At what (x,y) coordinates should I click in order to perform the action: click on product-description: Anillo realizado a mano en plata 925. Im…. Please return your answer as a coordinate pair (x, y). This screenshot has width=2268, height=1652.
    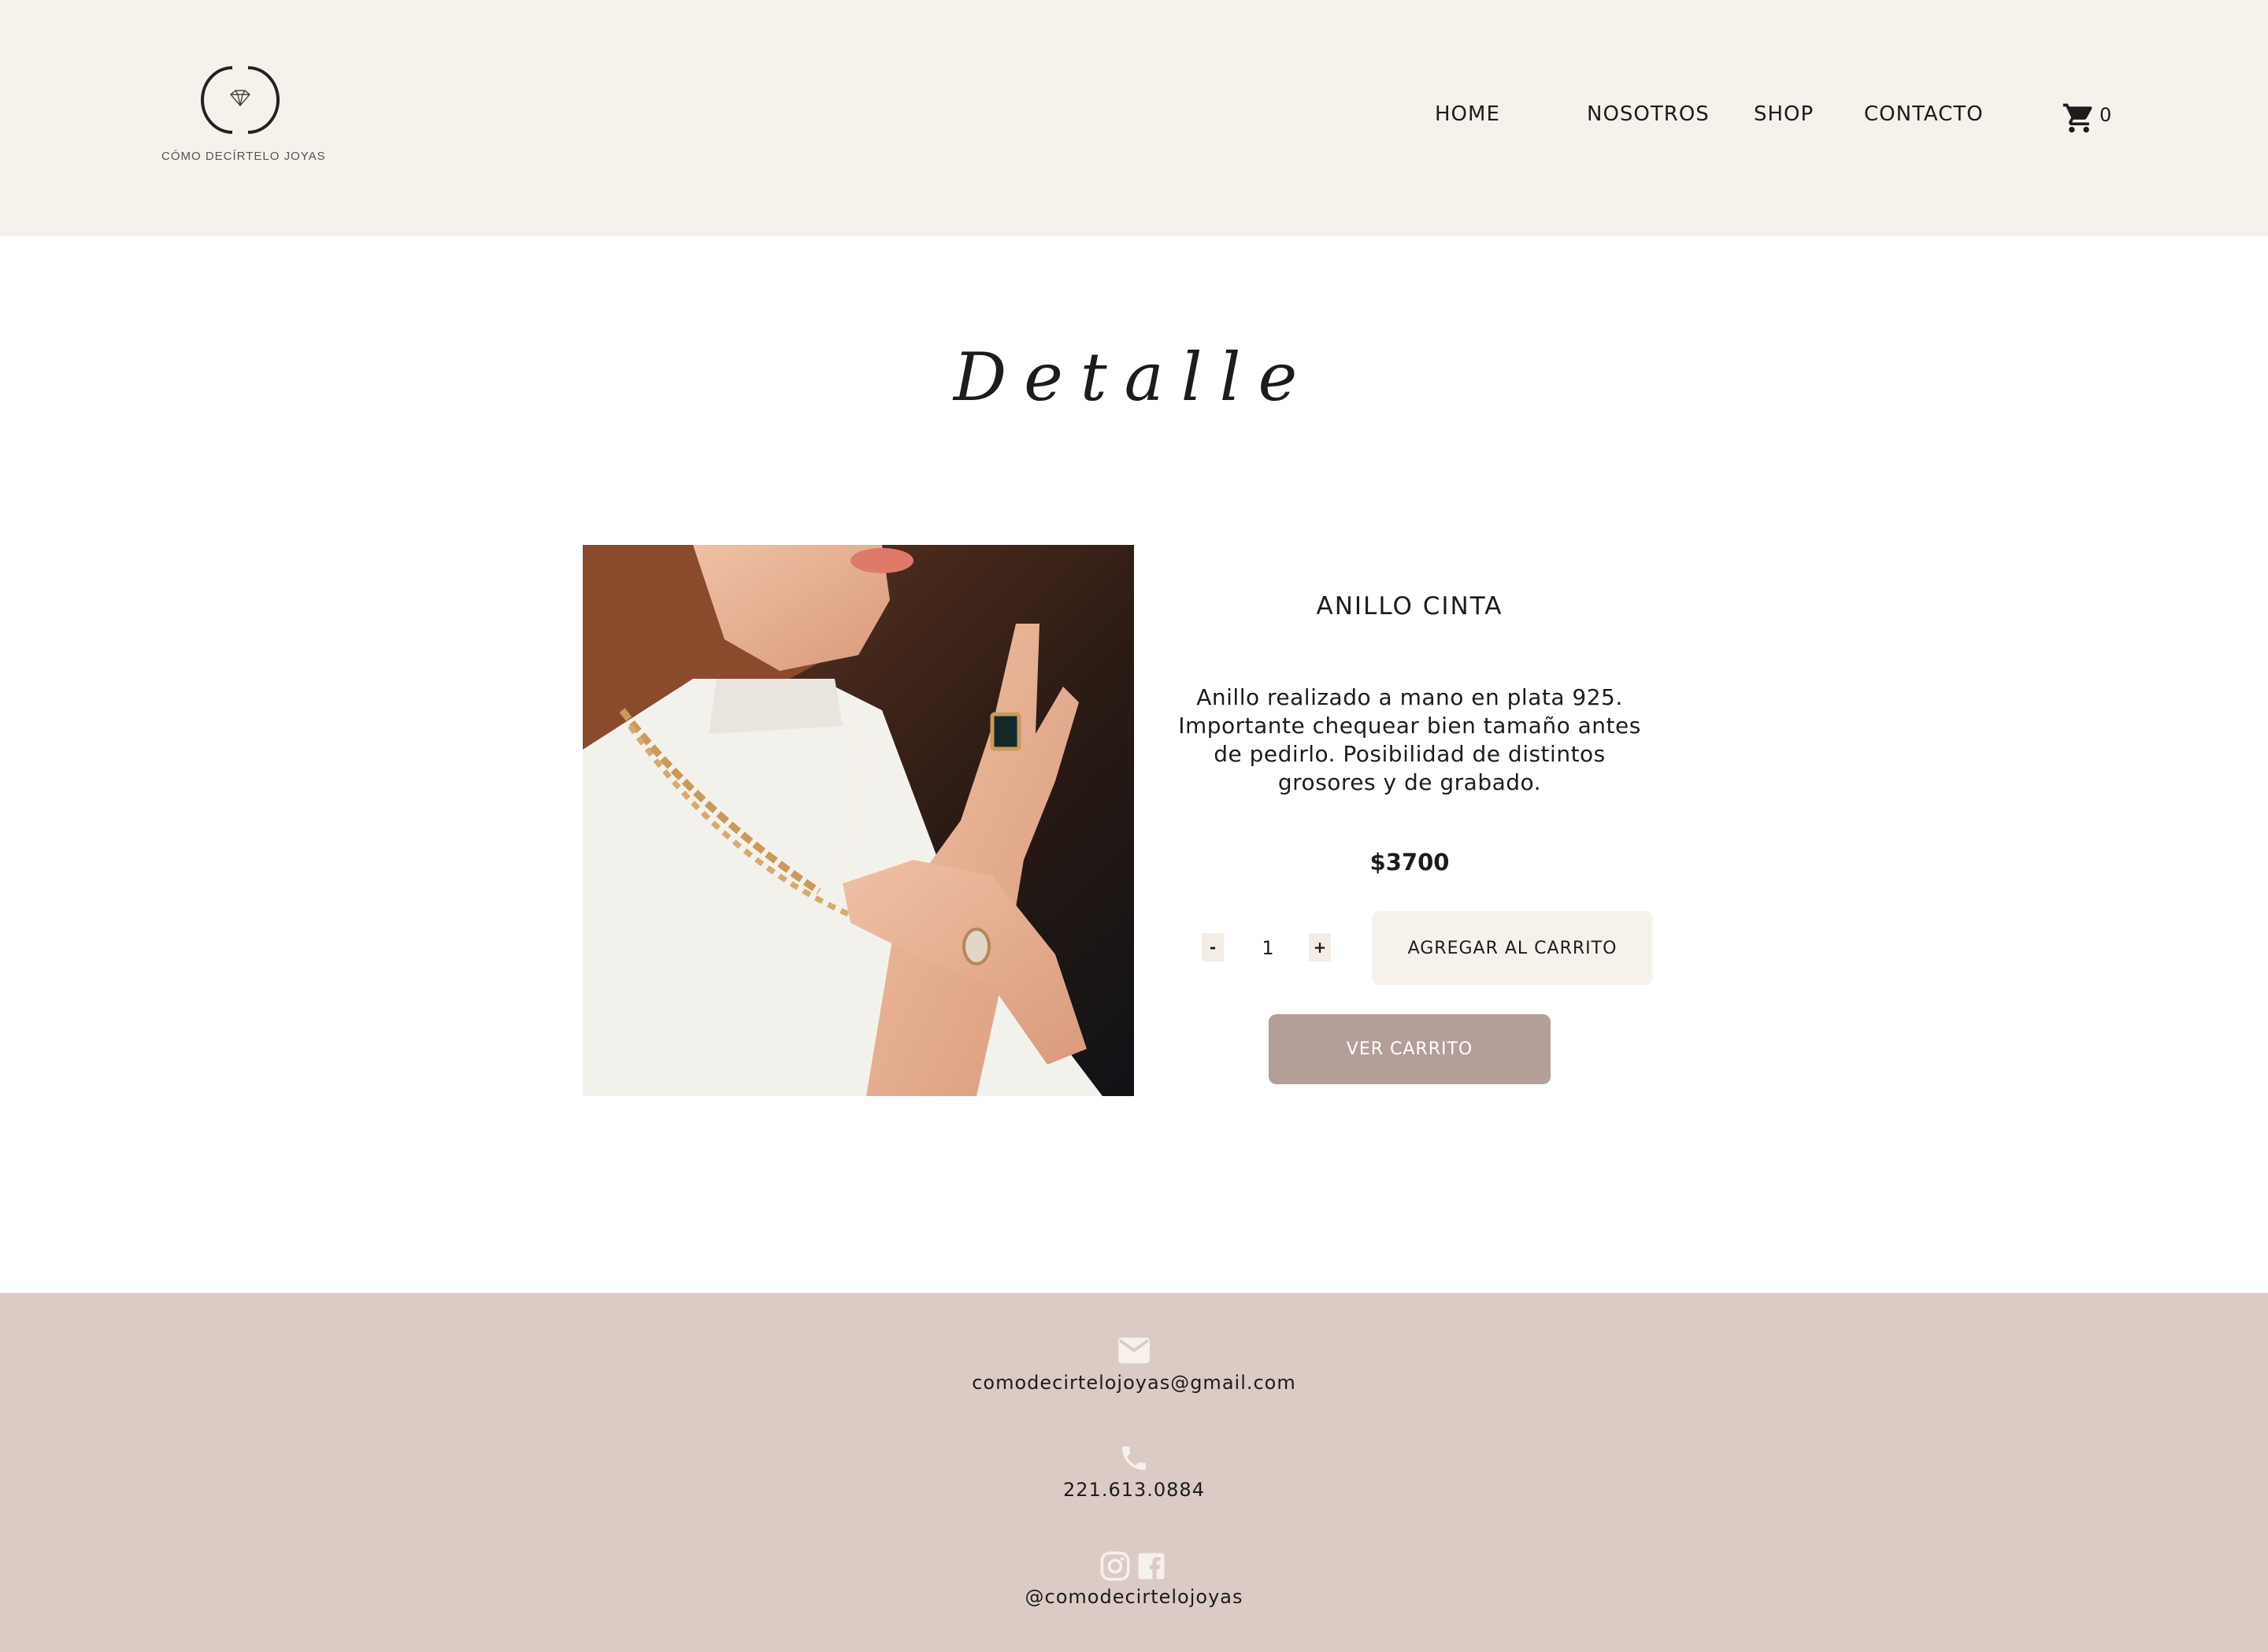
    Looking at the image, I should click on (1409, 739).